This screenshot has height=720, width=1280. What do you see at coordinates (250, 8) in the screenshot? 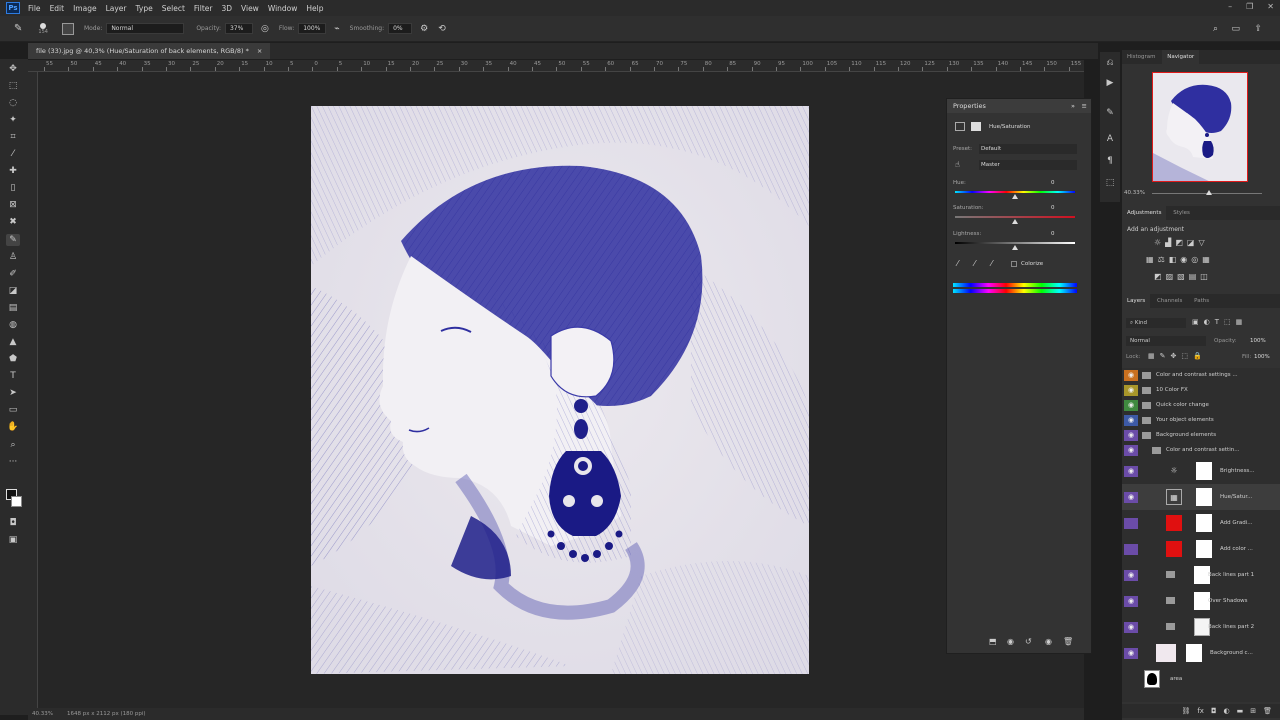
I see `menu-view: View` at bounding box center [250, 8].